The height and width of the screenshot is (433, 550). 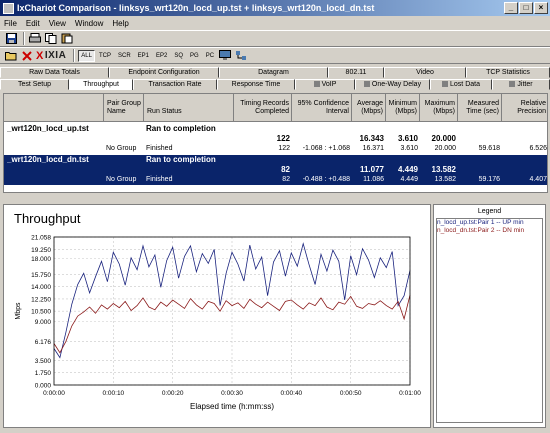 What do you see at coordinates (283, 138) in the screenshot?
I see `timing-records: 122` at bounding box center [283, 138].